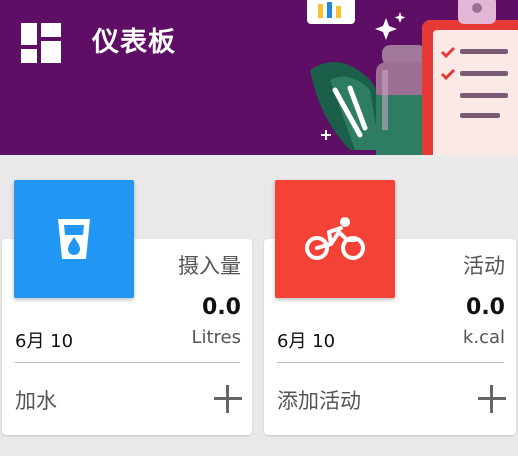  What do you see at coordinates (216, 337) in the screenshot?
I see `intake-unit: Litres` at bounding box center [216, 337].